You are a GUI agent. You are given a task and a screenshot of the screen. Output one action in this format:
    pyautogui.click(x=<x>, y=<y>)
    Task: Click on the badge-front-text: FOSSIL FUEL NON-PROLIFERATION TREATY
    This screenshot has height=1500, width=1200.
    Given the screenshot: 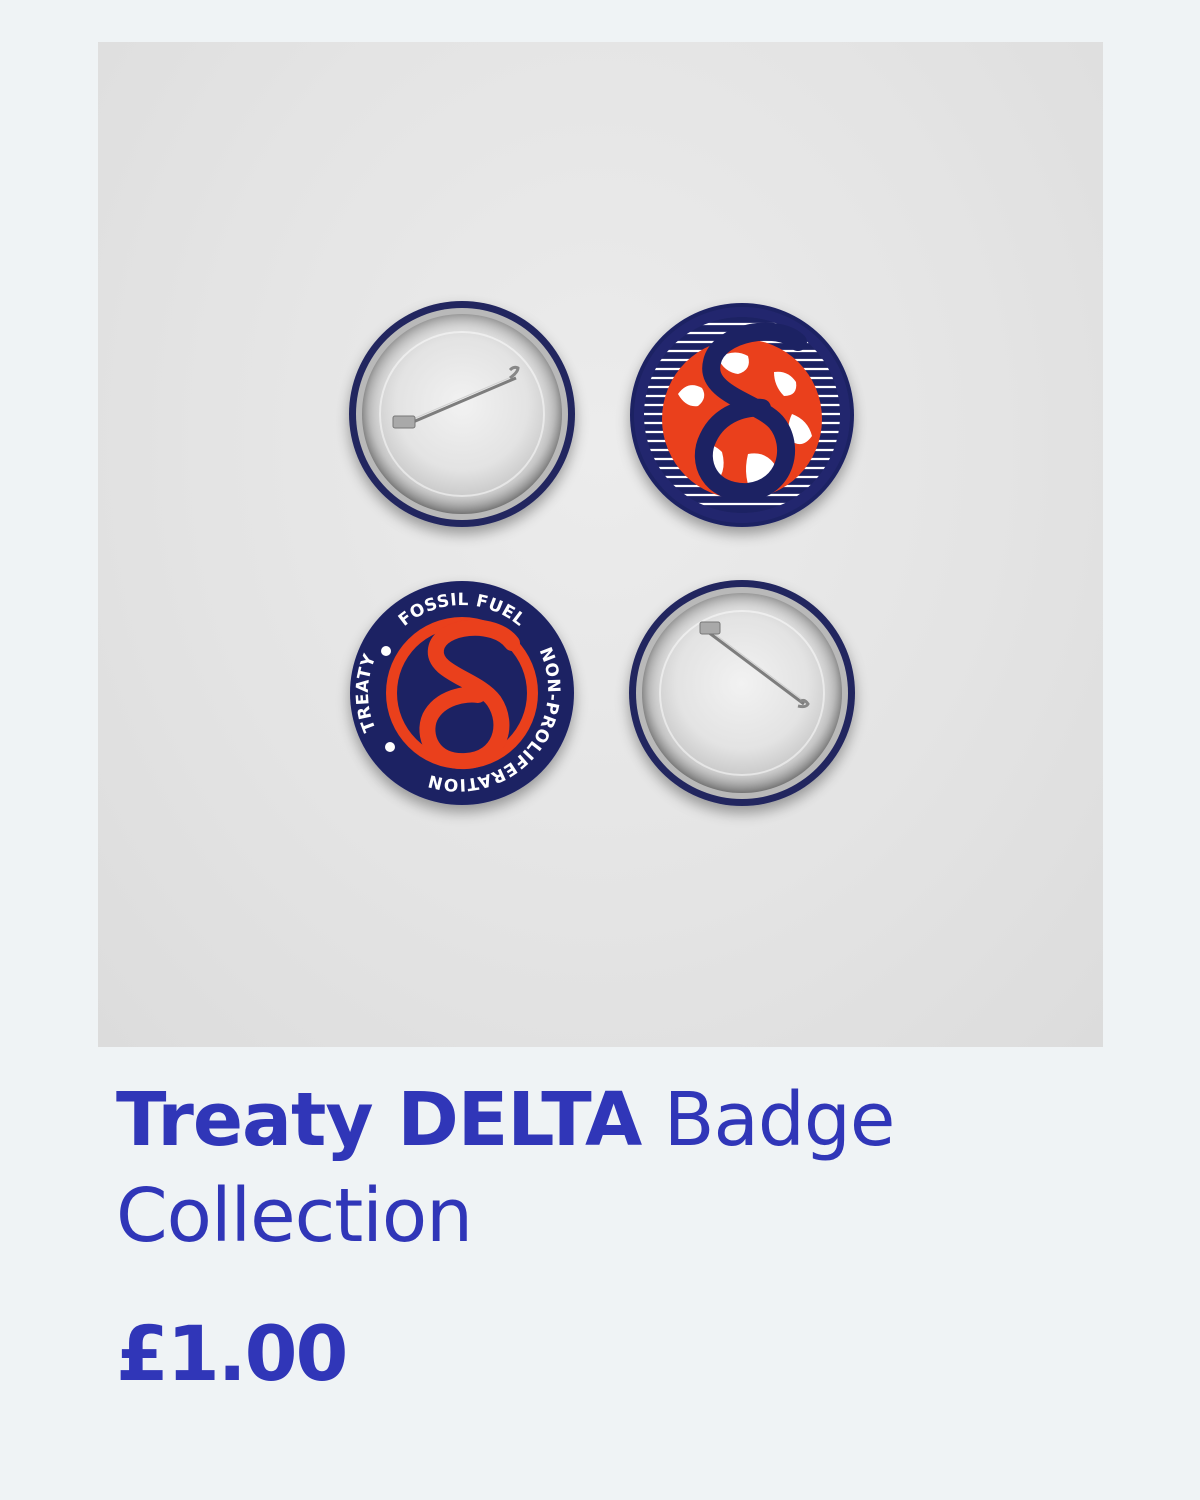 What is the action you would take?
    pyautogui.click(x=462, y=693)
    